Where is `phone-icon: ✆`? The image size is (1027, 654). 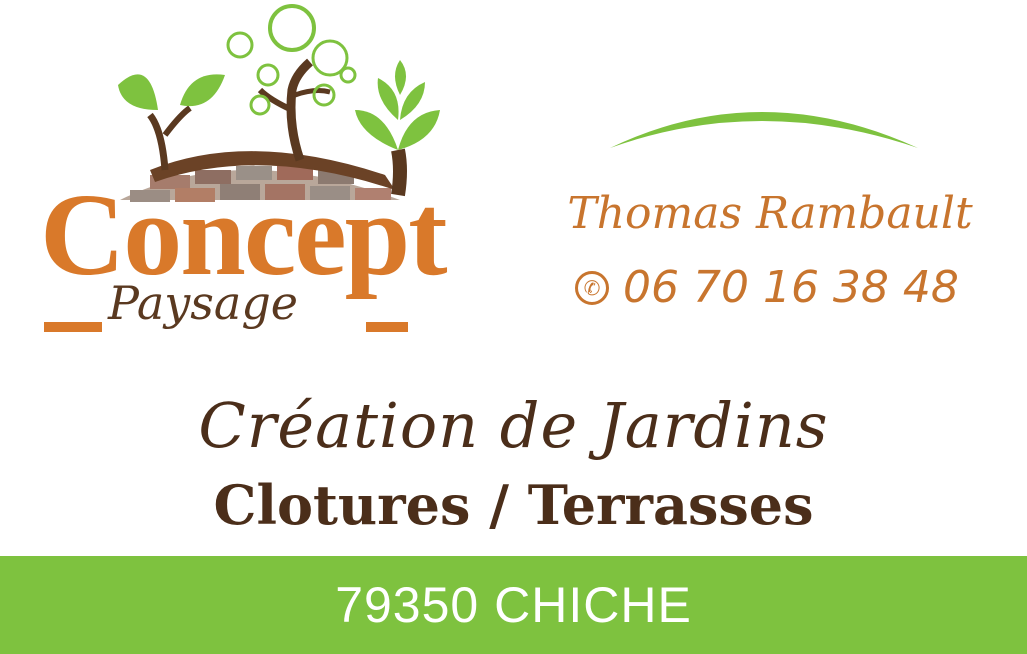
phone-icon: ✆ is located at coordinates (592, 288).